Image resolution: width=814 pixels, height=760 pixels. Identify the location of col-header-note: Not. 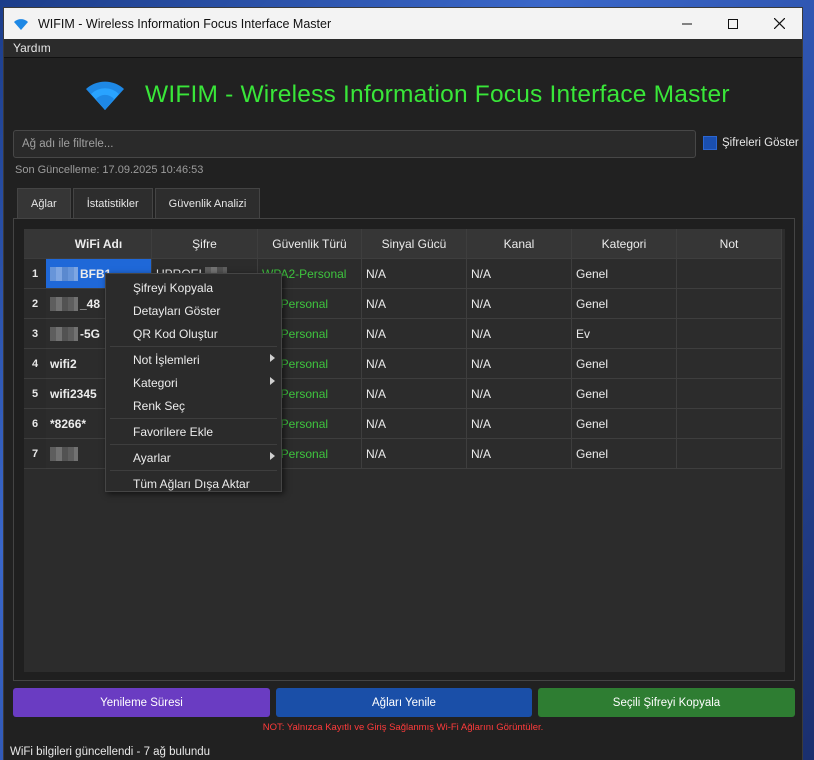
(729, 244).